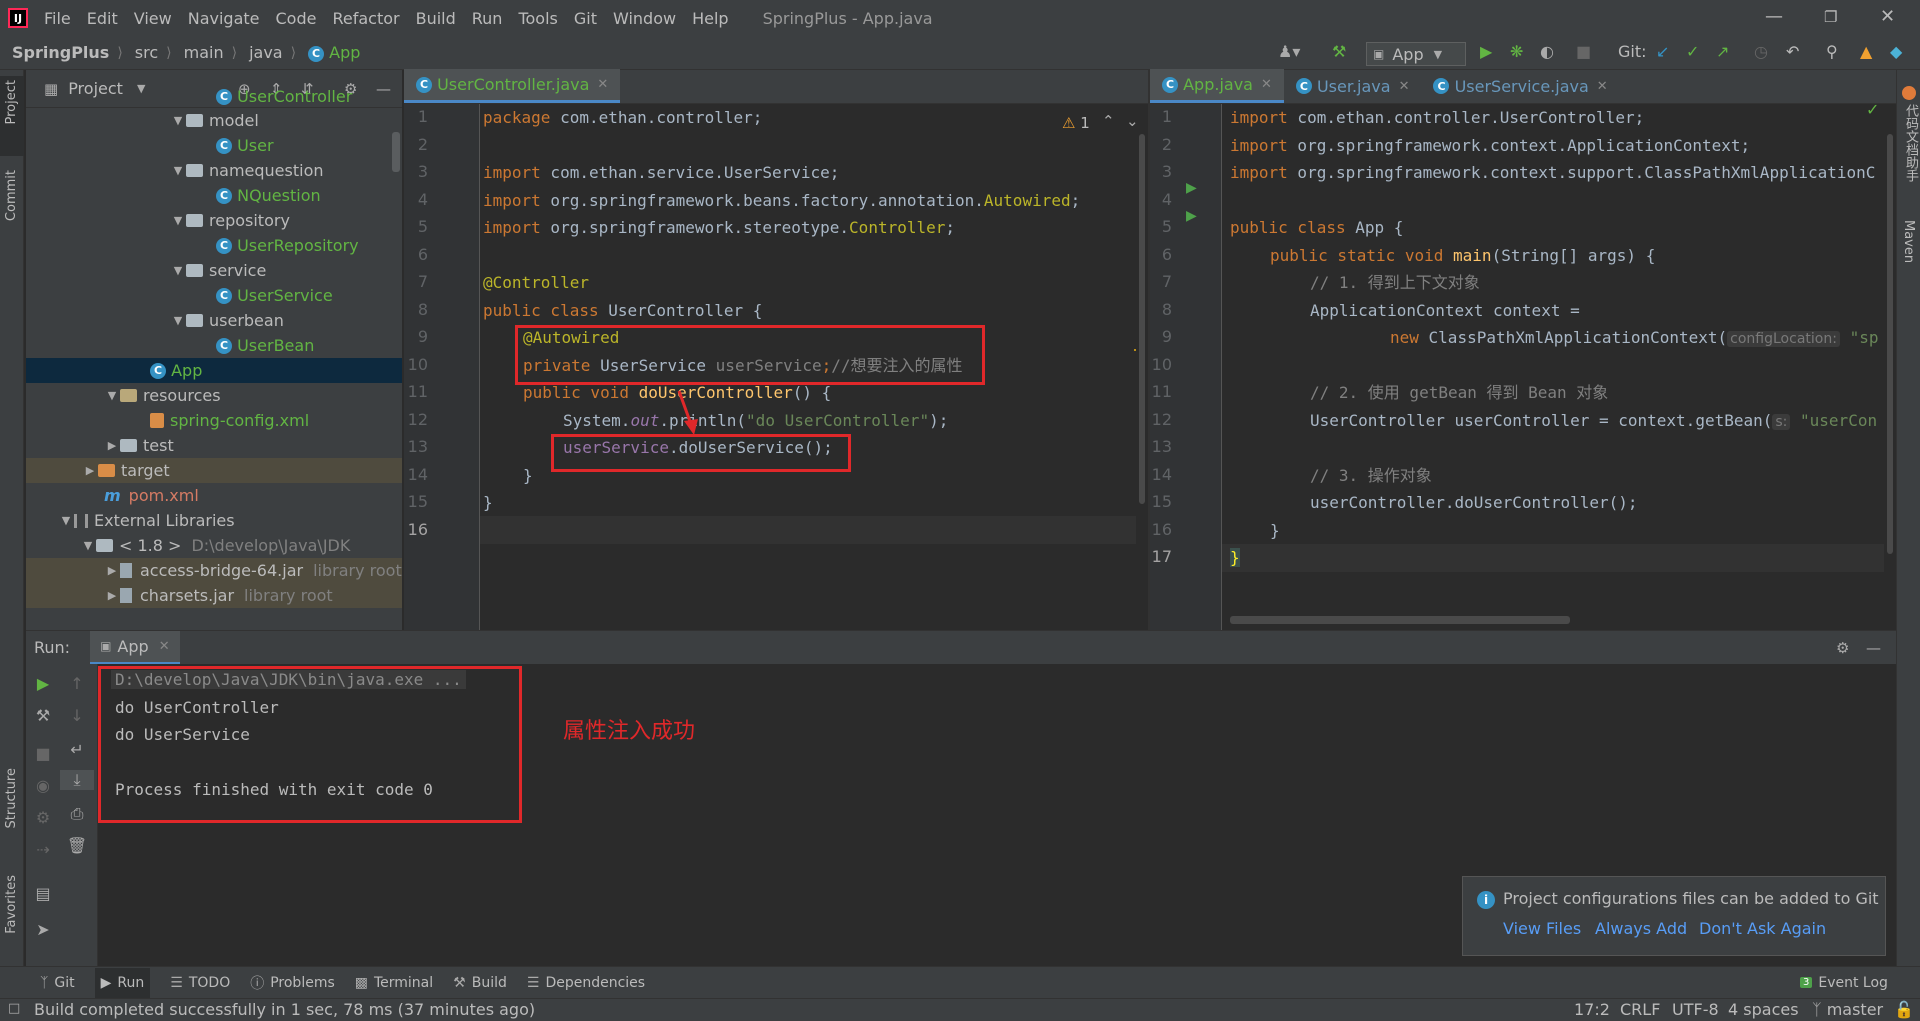 The height and width of the screenshot is (1021, 1920). Describe the element at coordinates (296, 18) in the screenshot. I see `menu-code: Code` at that location.